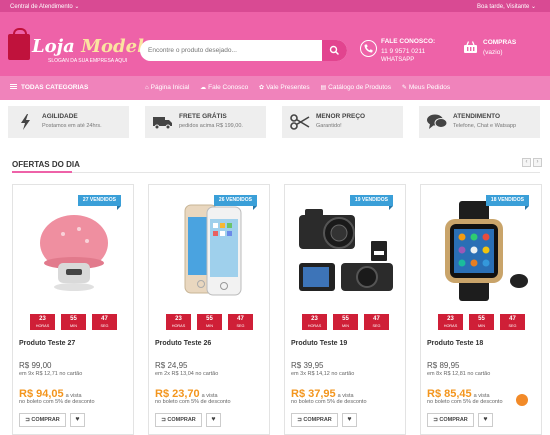 The height and width of the screenshot is (435, 550). I want to click on product-name: Produto Teste 18, so click(455, 343).